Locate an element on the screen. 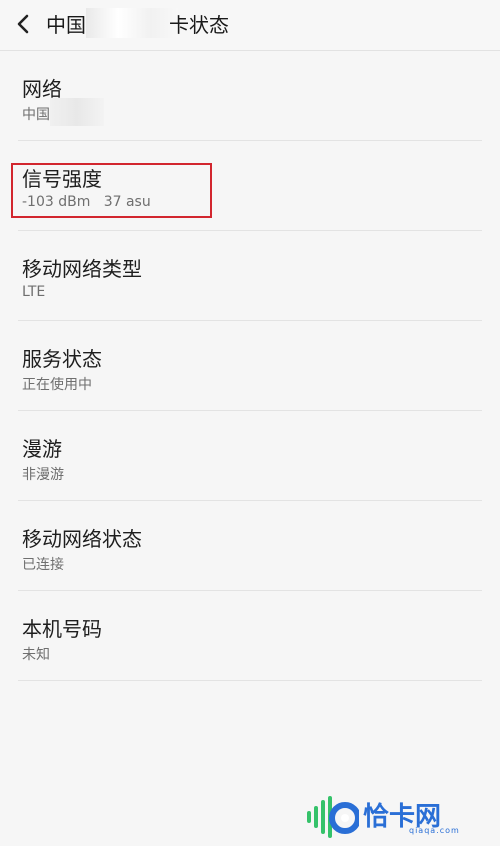 This screenshot has height=846, width=500. list-item-mobile-network-state: 移动网络状态 已连接 is located at coordinates (250, 546).